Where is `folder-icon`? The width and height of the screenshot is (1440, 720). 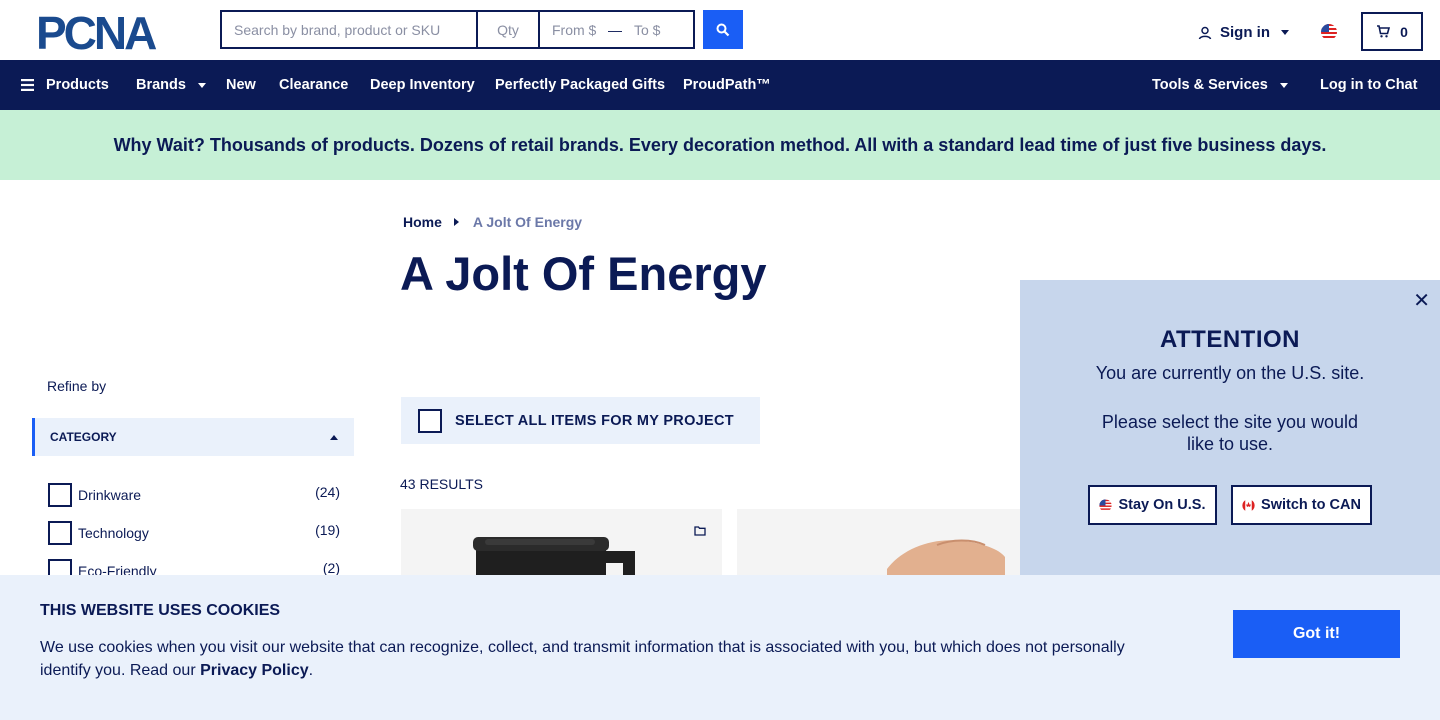
folder-icon is located at coordinates (700, 530).